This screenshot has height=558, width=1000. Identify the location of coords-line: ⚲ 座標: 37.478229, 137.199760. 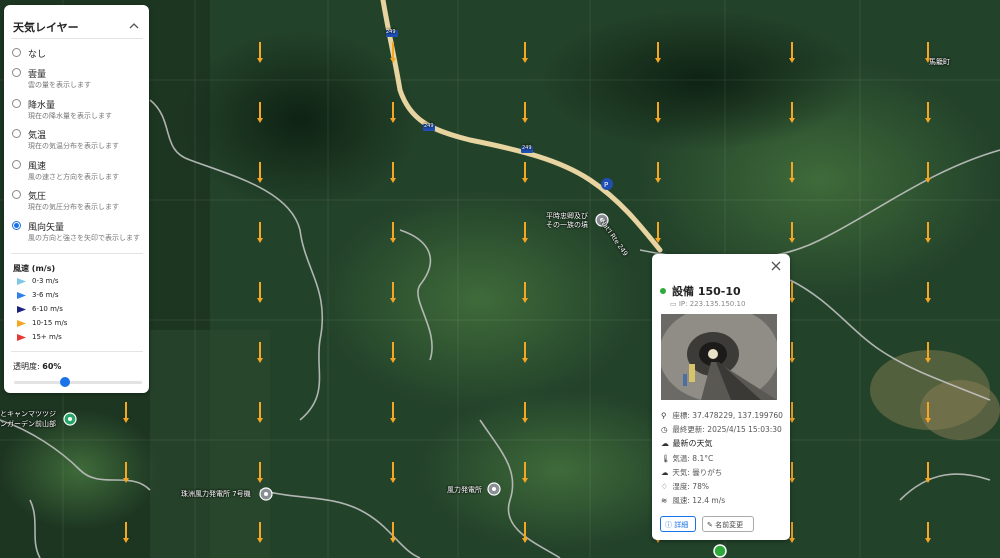
(722, 415).